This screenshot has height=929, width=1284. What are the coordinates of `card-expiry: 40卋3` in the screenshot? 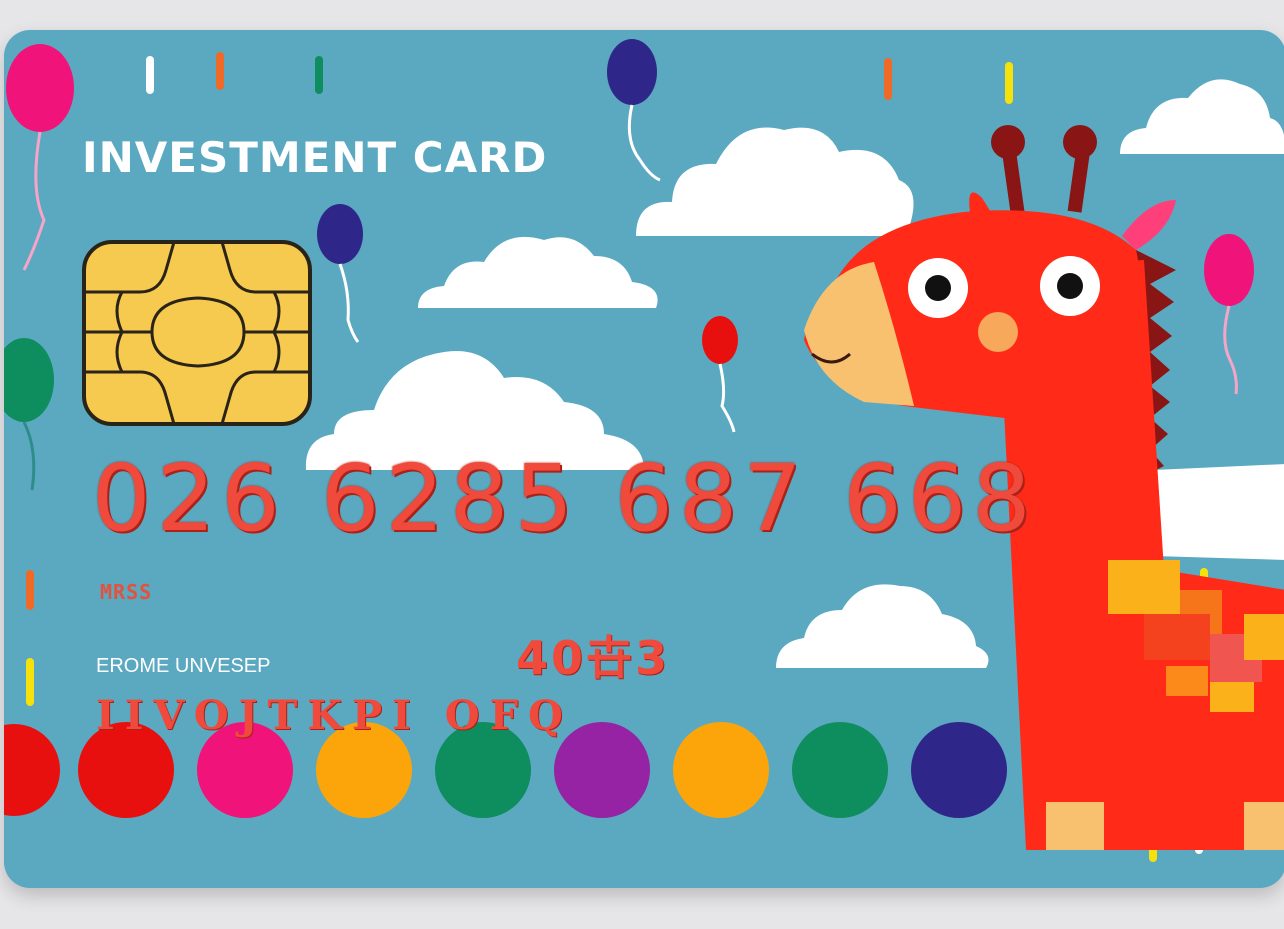 It's located at (593, 658).